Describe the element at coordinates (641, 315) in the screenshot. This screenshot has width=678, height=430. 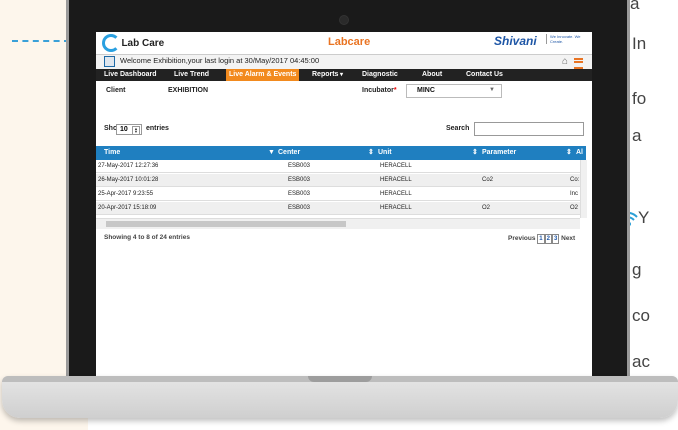
I see `side-text-7: co` at that location.